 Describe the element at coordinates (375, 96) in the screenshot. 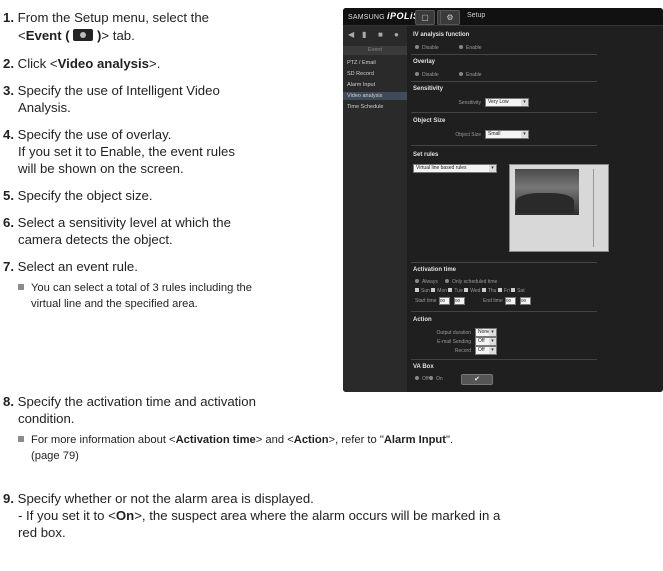

I see `sidebar-item-video-analysis: Video analysis` at that location.